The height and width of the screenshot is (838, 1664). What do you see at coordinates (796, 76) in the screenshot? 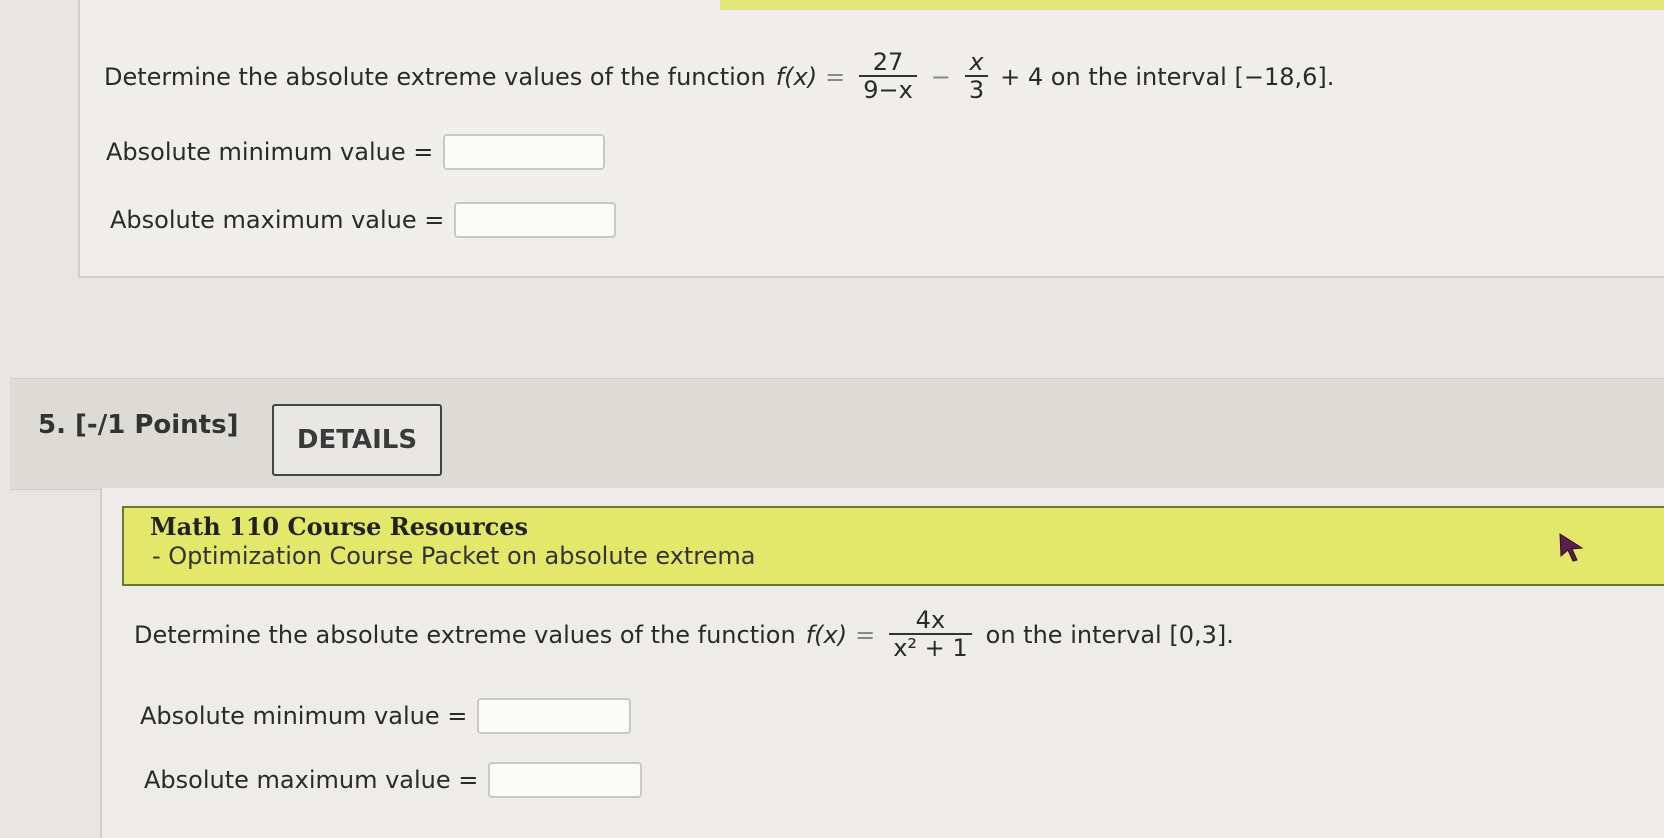
I see `q4-function-name: f(x)` at bounding box center [796, 76].